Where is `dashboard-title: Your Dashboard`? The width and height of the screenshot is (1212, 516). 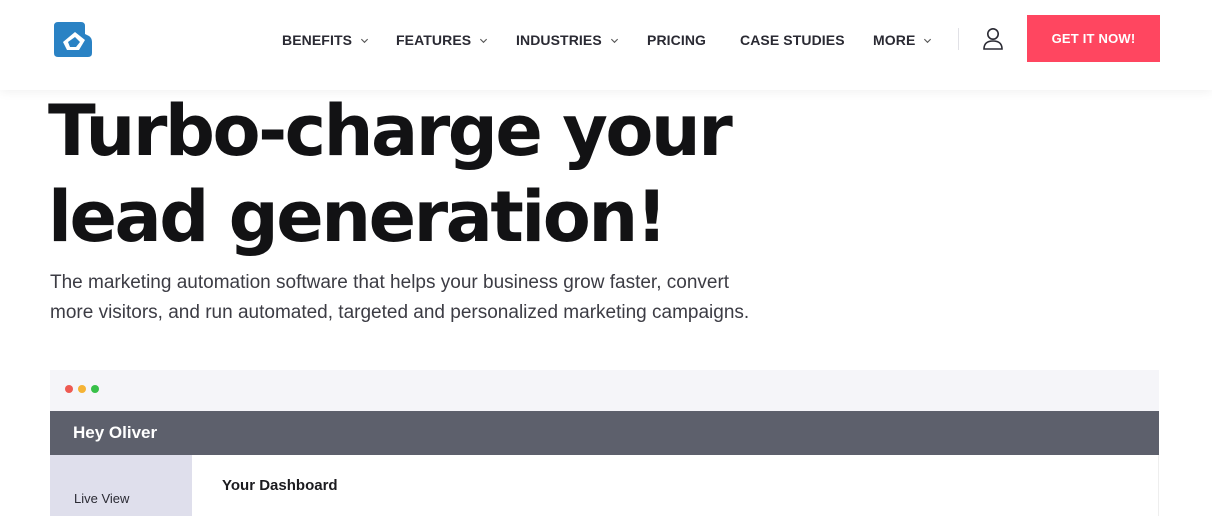 dashboard-title: Your Dashboard is located at coordinates (280, 485).